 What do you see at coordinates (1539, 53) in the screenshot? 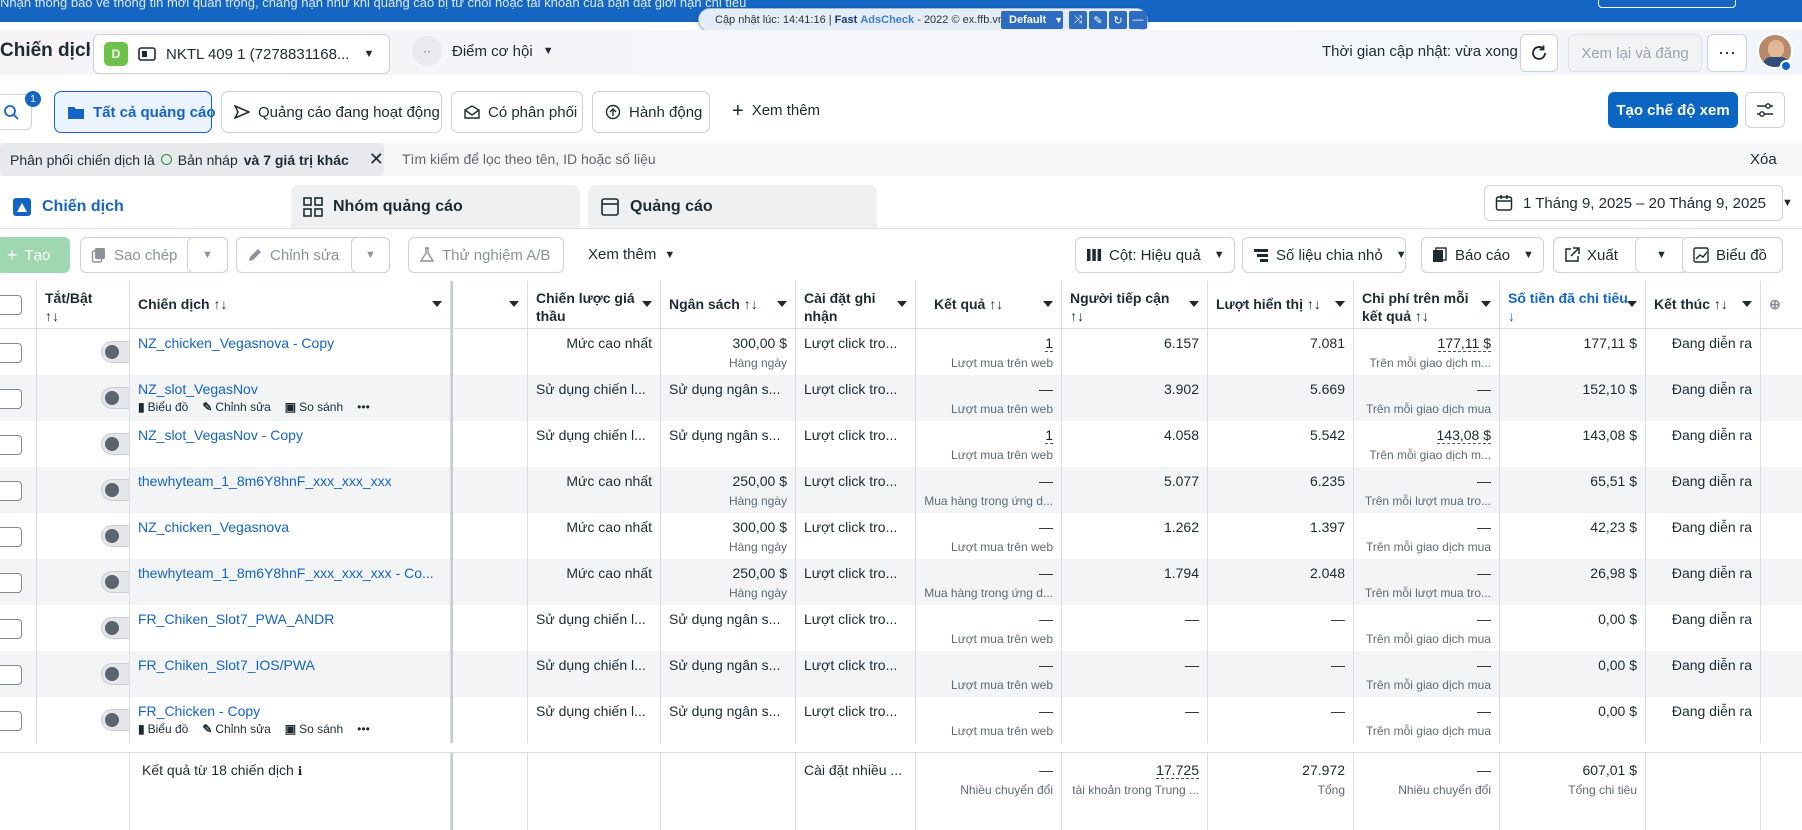
I see `refresh-button` at bounding box center [1539, 53].